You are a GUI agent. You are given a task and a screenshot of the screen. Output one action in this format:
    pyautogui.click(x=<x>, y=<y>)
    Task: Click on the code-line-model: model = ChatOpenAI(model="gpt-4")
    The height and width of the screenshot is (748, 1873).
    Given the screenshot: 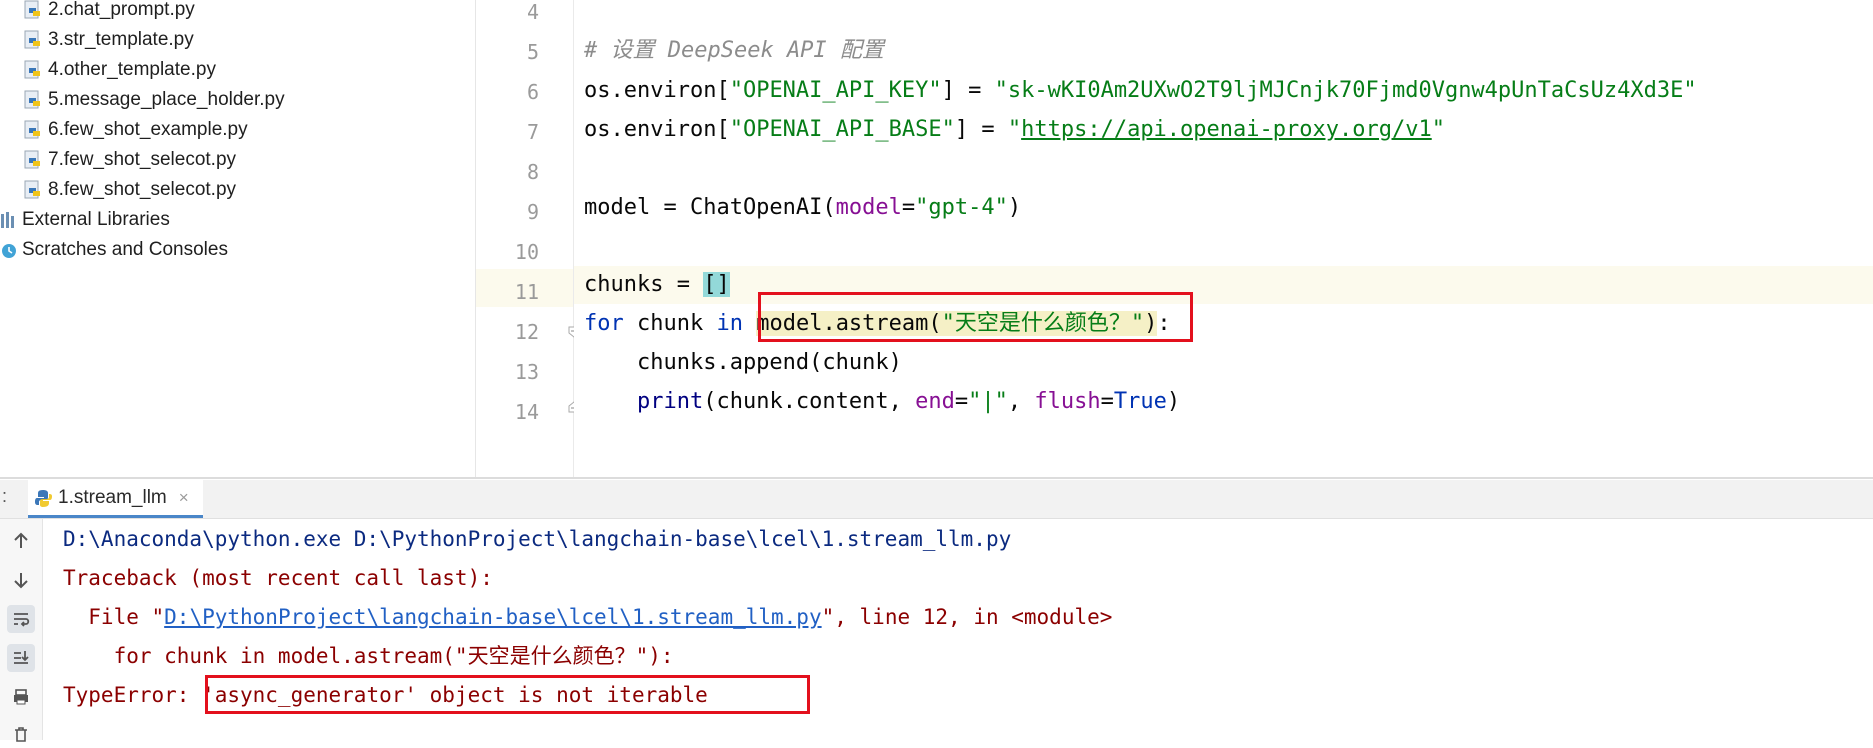 What is the action you would take?
    pyautogui.click(x=802, y=208)
    